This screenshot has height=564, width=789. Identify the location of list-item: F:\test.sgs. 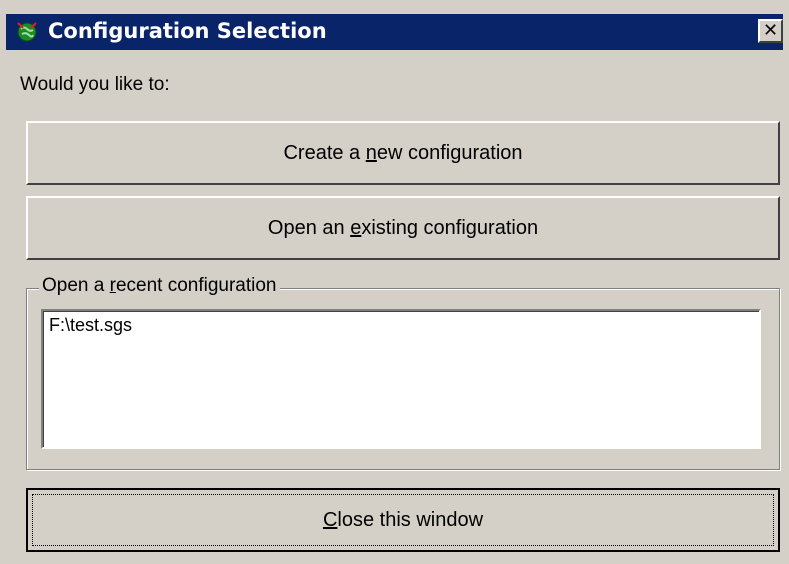
(90, 325).